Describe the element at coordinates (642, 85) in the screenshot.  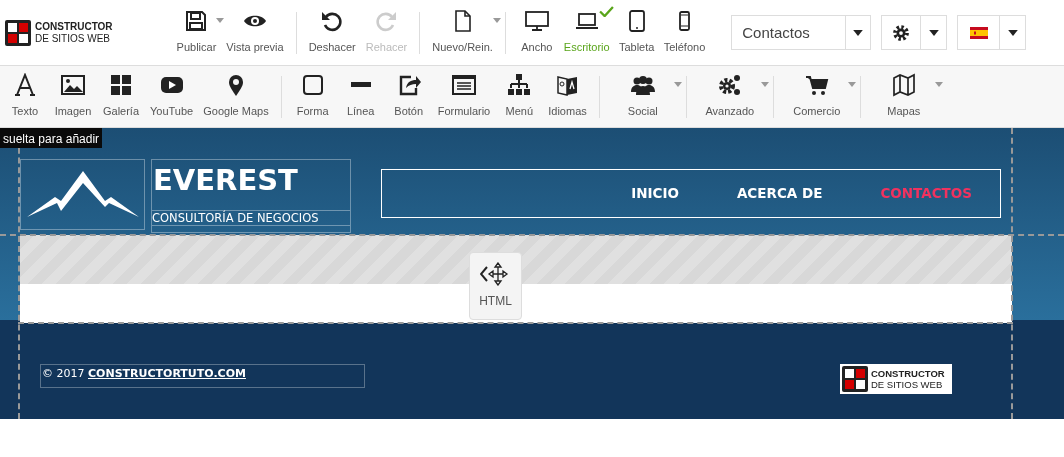
I see `group-icon` at that location.